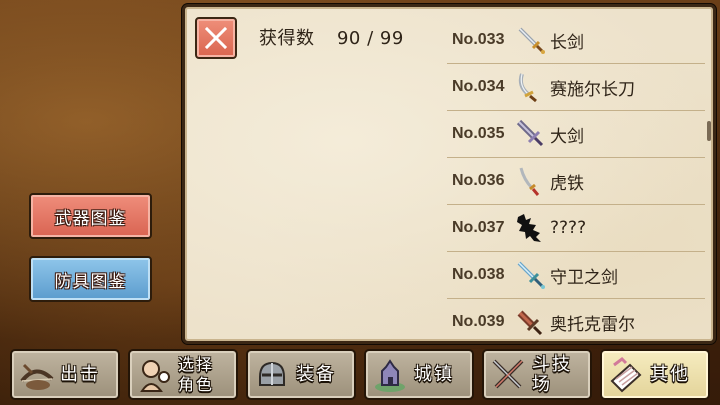 The image size is (720, 405). I want to click on tab-label: 选择 角色, so click(196, 375).